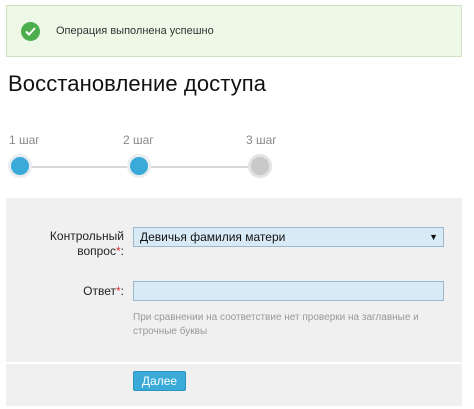 Image resolution: width=474 pixels, height=409 pixels. Describe the element at coordinates (139, 166) in the screenshot. I see `step-2-indicator` at that location.